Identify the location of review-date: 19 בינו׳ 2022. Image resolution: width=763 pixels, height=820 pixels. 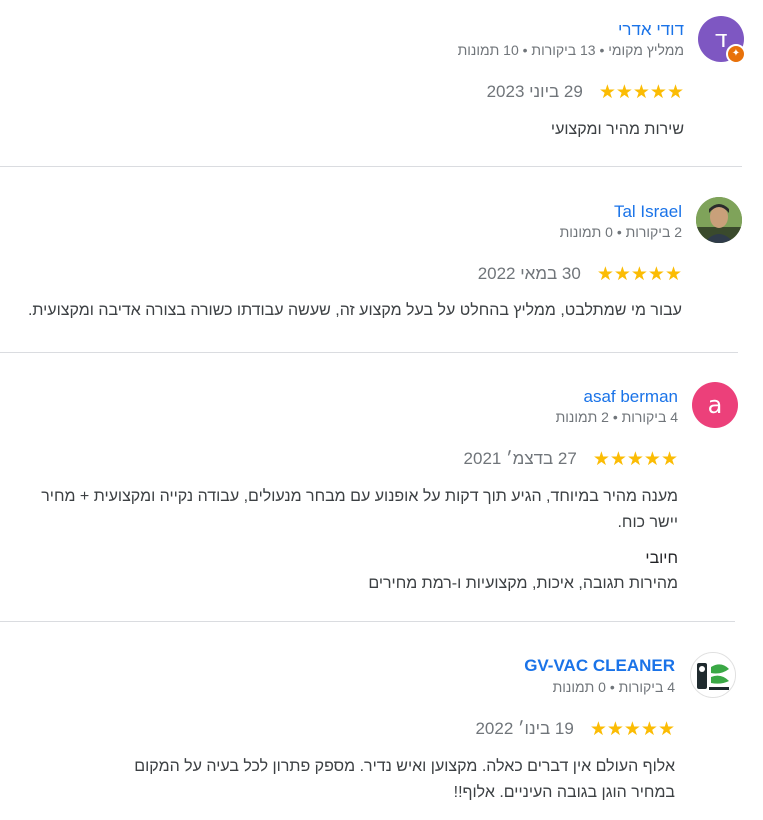
(524, 728).